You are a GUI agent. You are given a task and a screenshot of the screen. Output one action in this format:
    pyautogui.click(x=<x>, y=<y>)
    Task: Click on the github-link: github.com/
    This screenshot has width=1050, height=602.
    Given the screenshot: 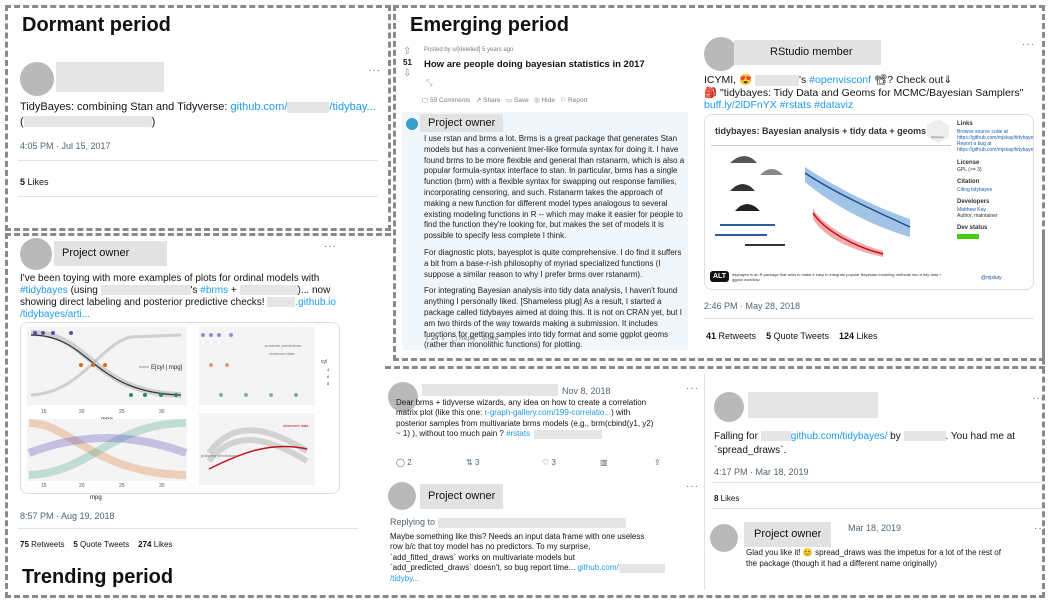 What is the action you would take?
    pyautogui.click(x=597, y=567)
    